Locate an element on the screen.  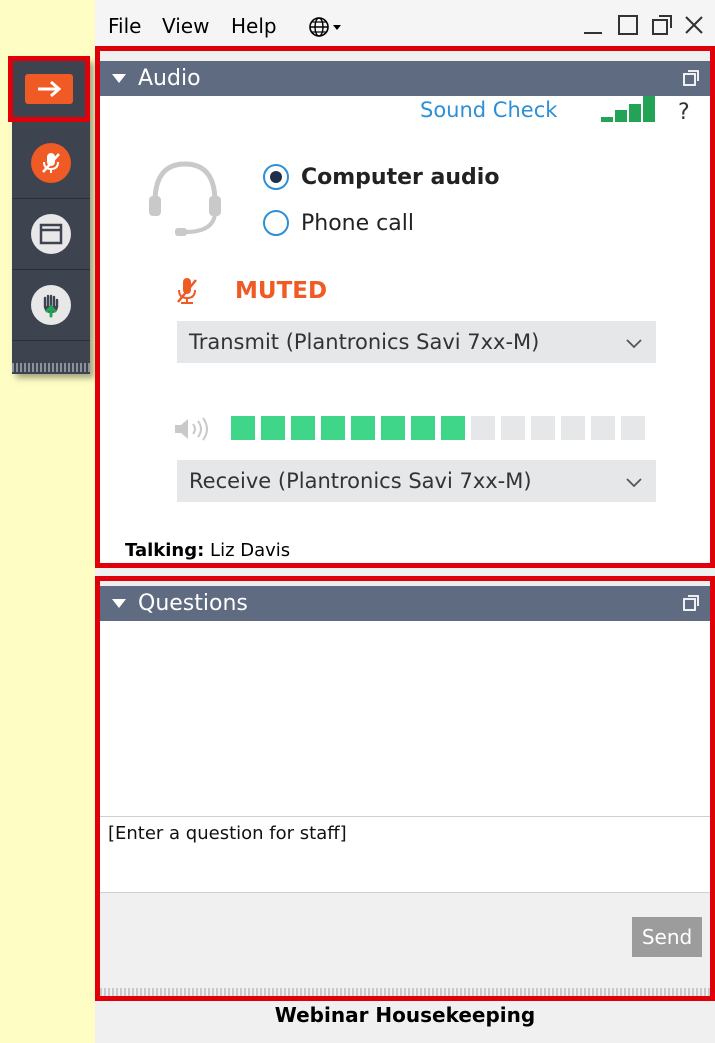
speaker-icon is located at coordinates (192, 431).